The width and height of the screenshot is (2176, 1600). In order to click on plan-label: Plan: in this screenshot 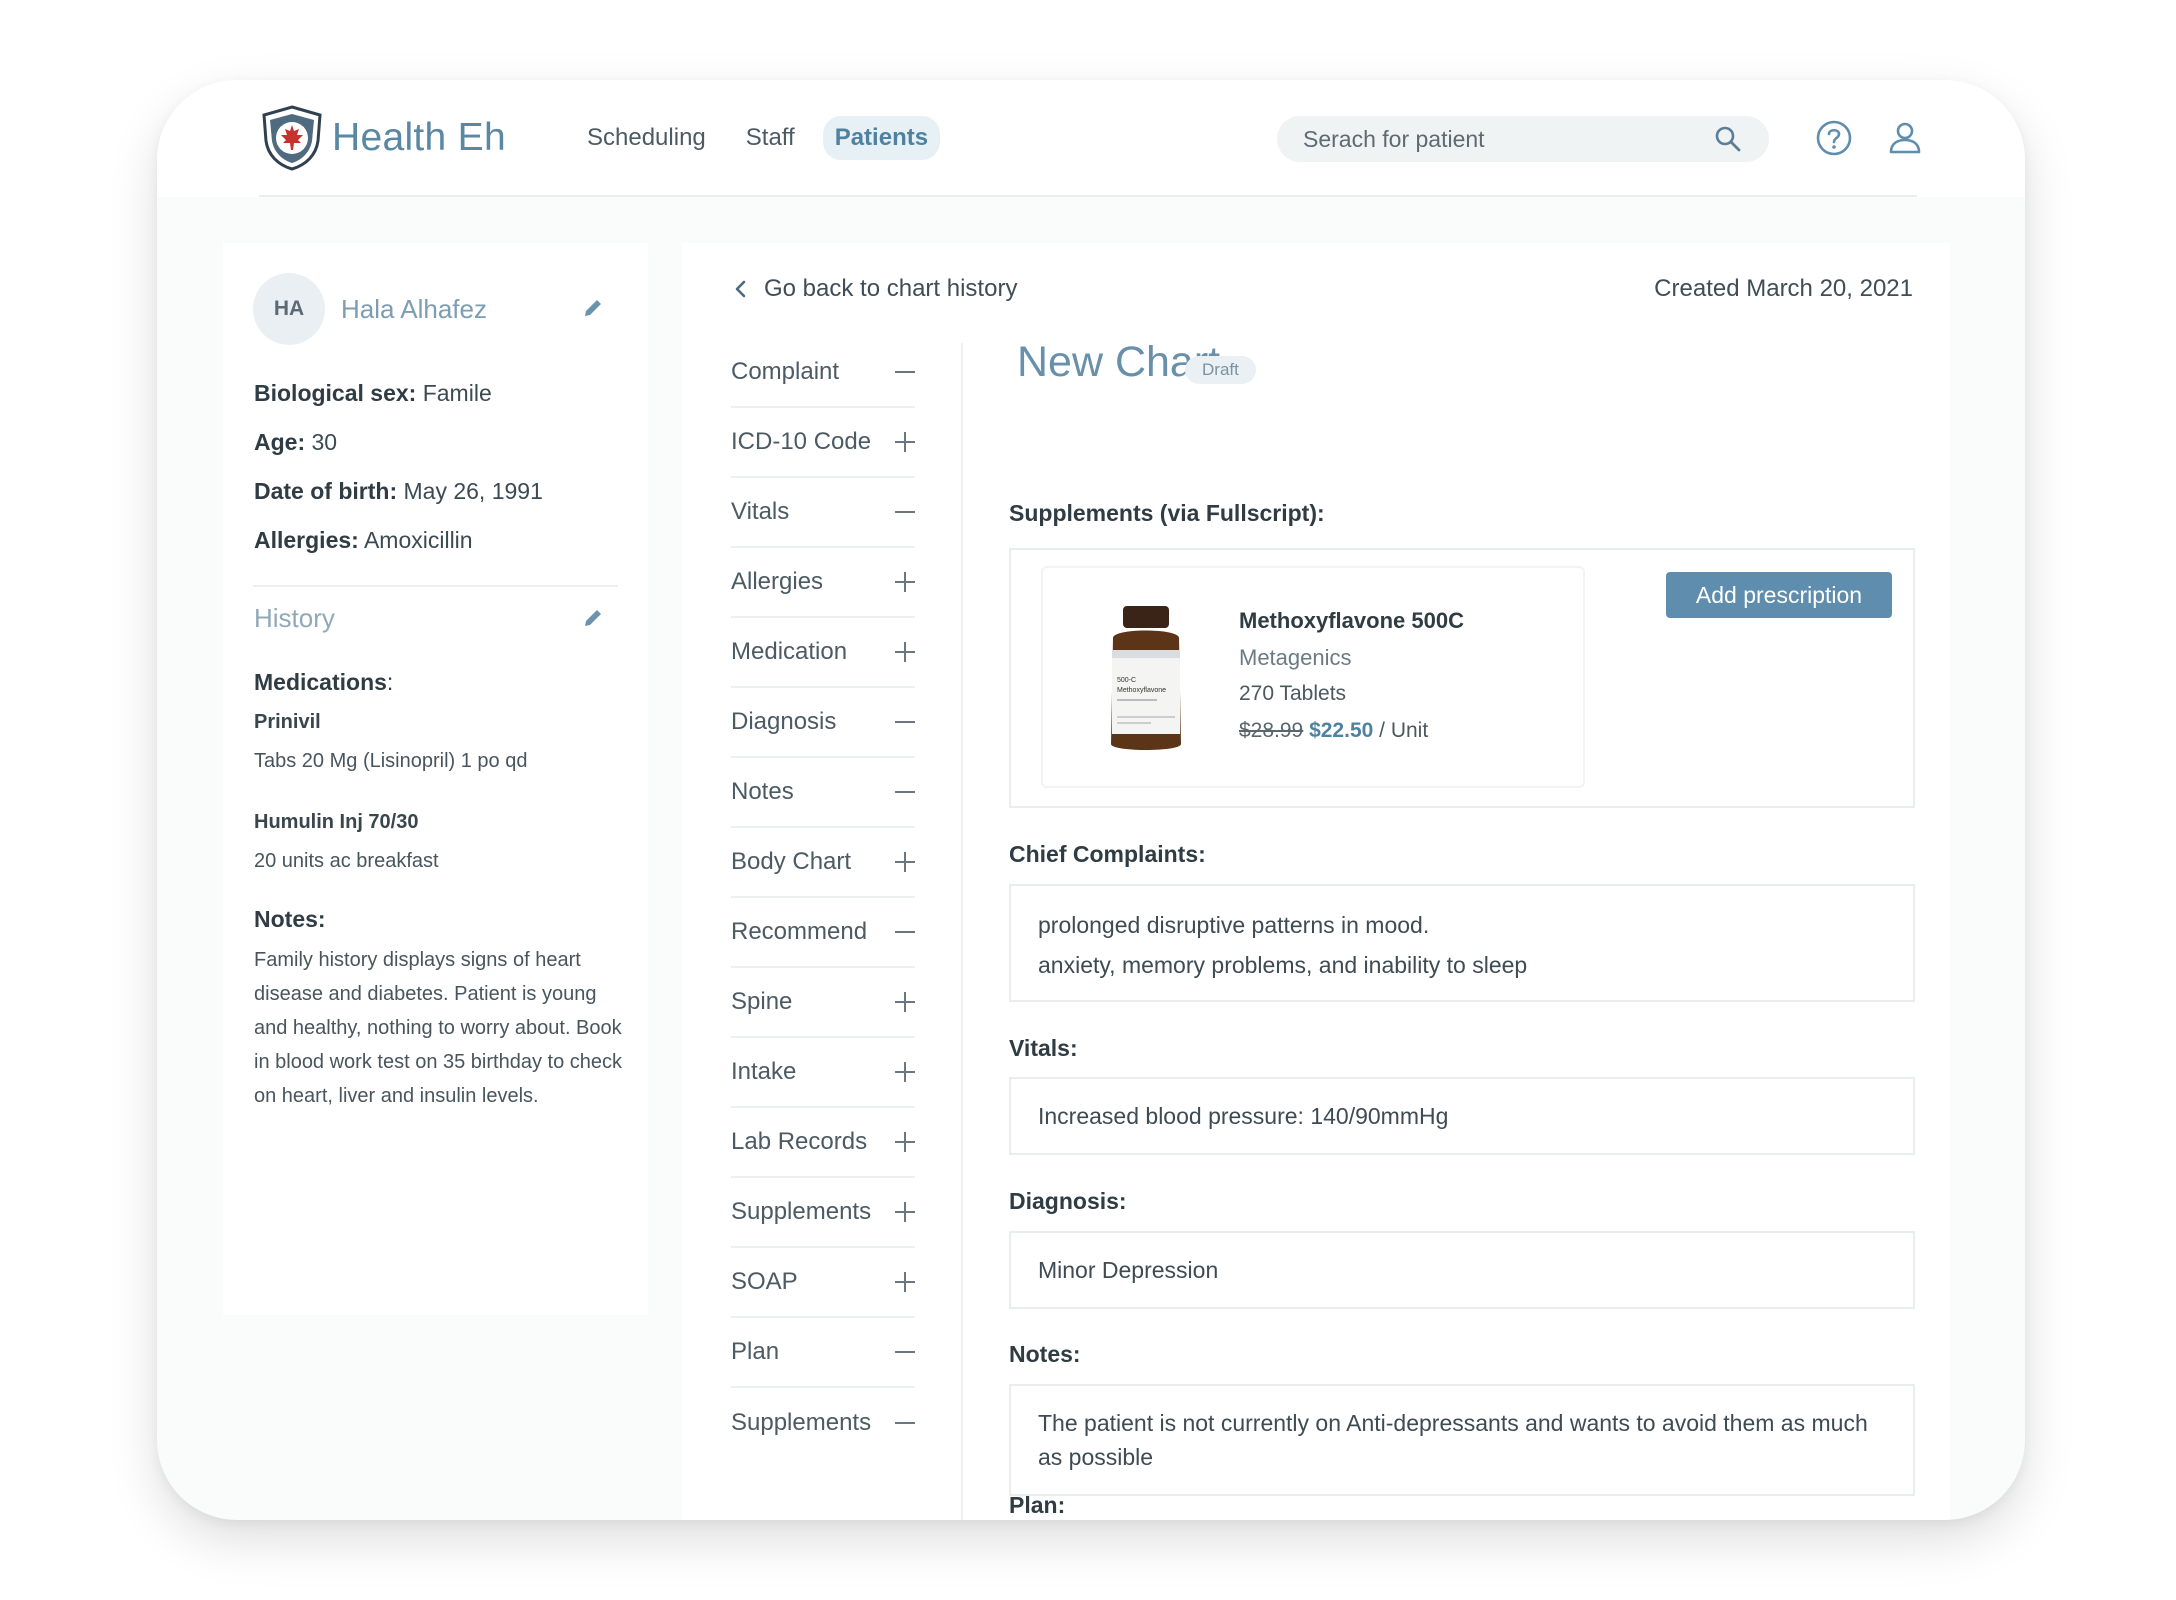, I will do `click(1037, 1505)`.